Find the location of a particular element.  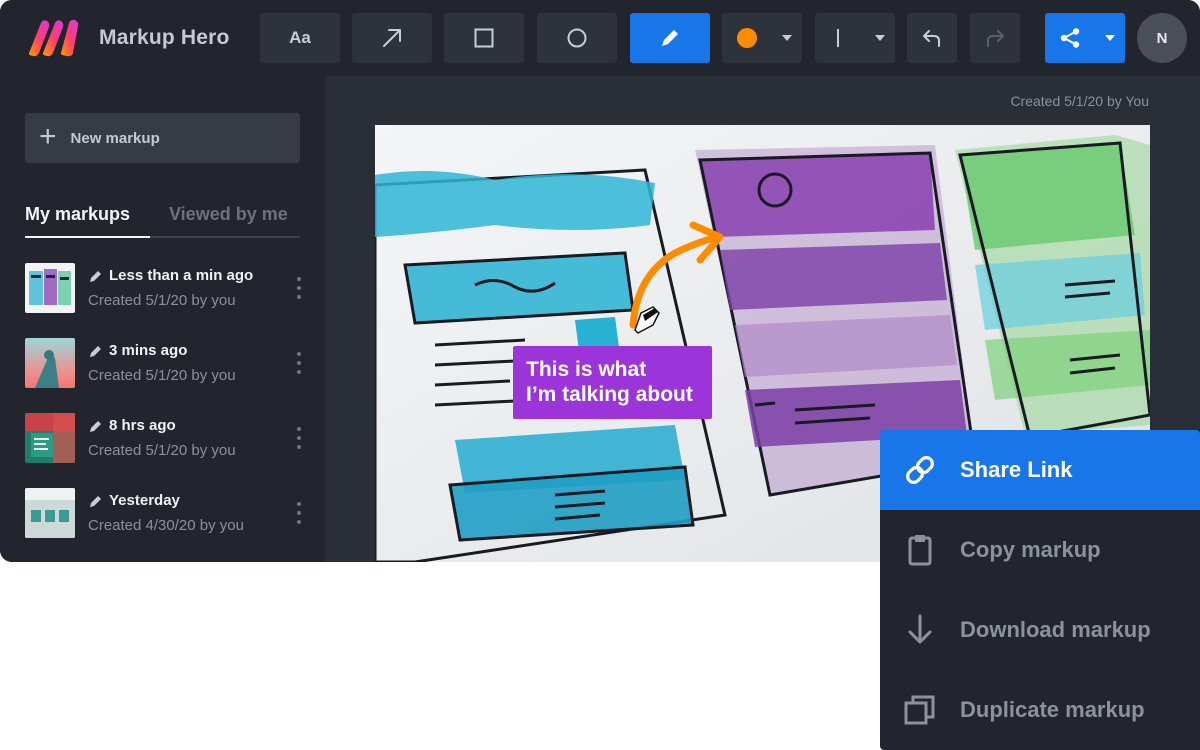

active-tab-indicator is located at coordinates (87, 237).